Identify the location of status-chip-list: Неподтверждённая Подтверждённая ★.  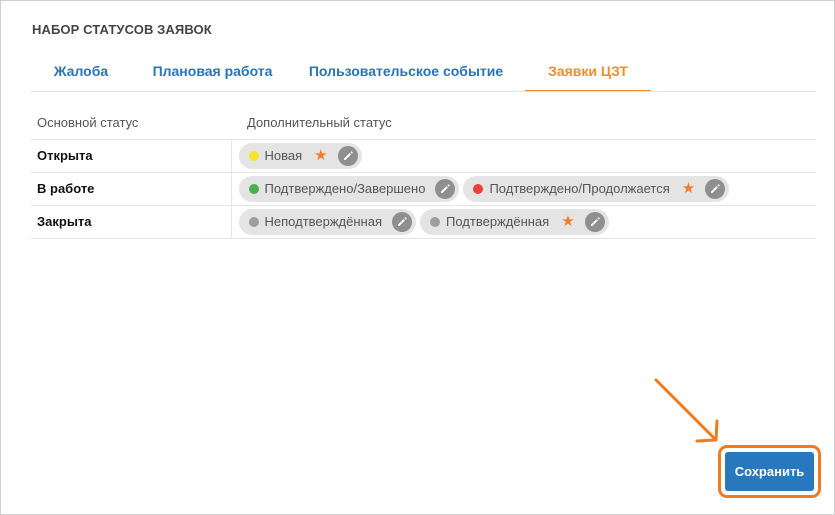
(527, 221).